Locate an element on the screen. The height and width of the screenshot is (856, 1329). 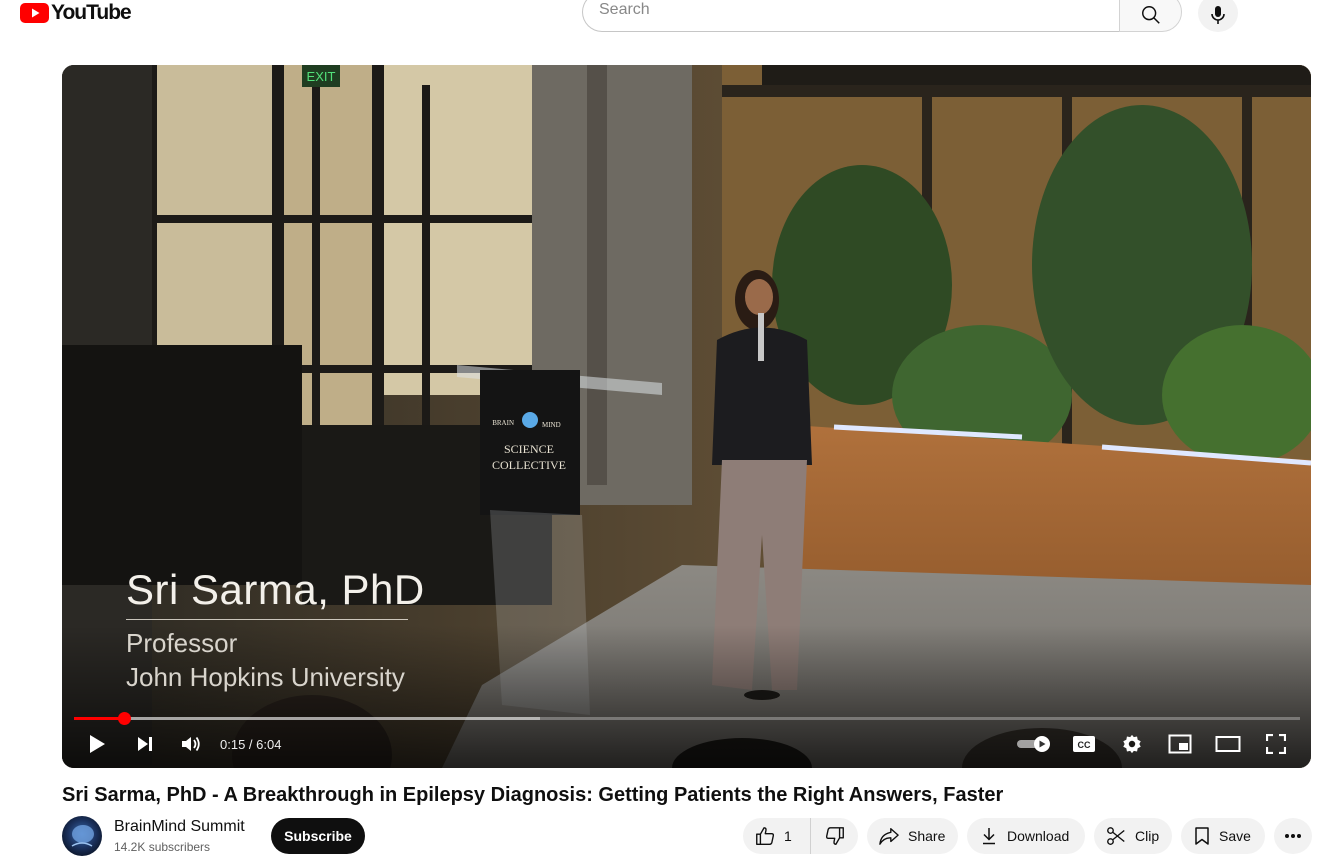
mic-icon is located at coordinates (1218, 15).